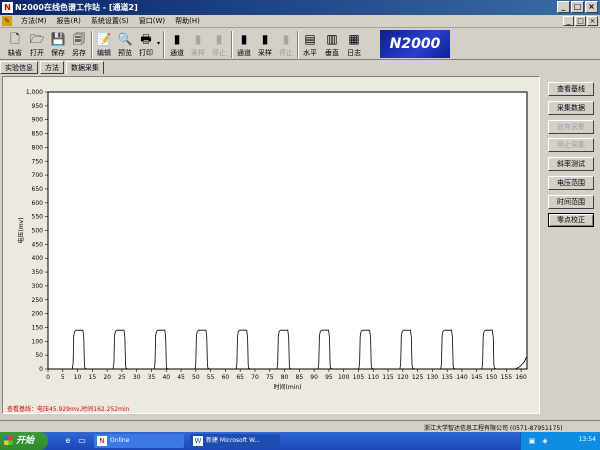 The height and width of the screenshot is (450, 600). I want to click on mdi-close-button: ×, so click(592, 21).